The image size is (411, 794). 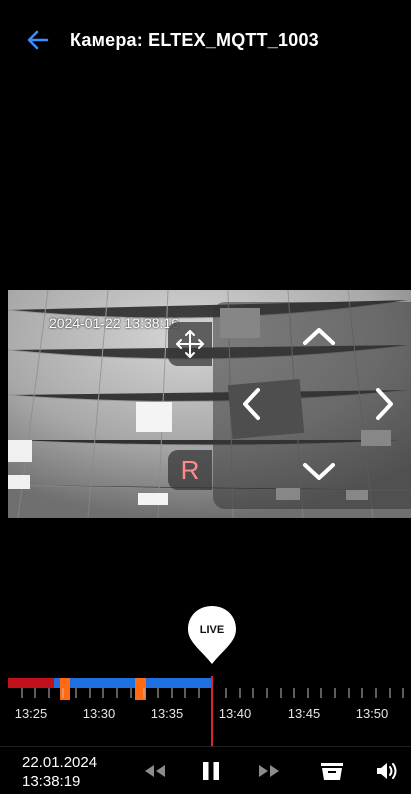 I want to click on volume-button, so click(x=387, y=771).